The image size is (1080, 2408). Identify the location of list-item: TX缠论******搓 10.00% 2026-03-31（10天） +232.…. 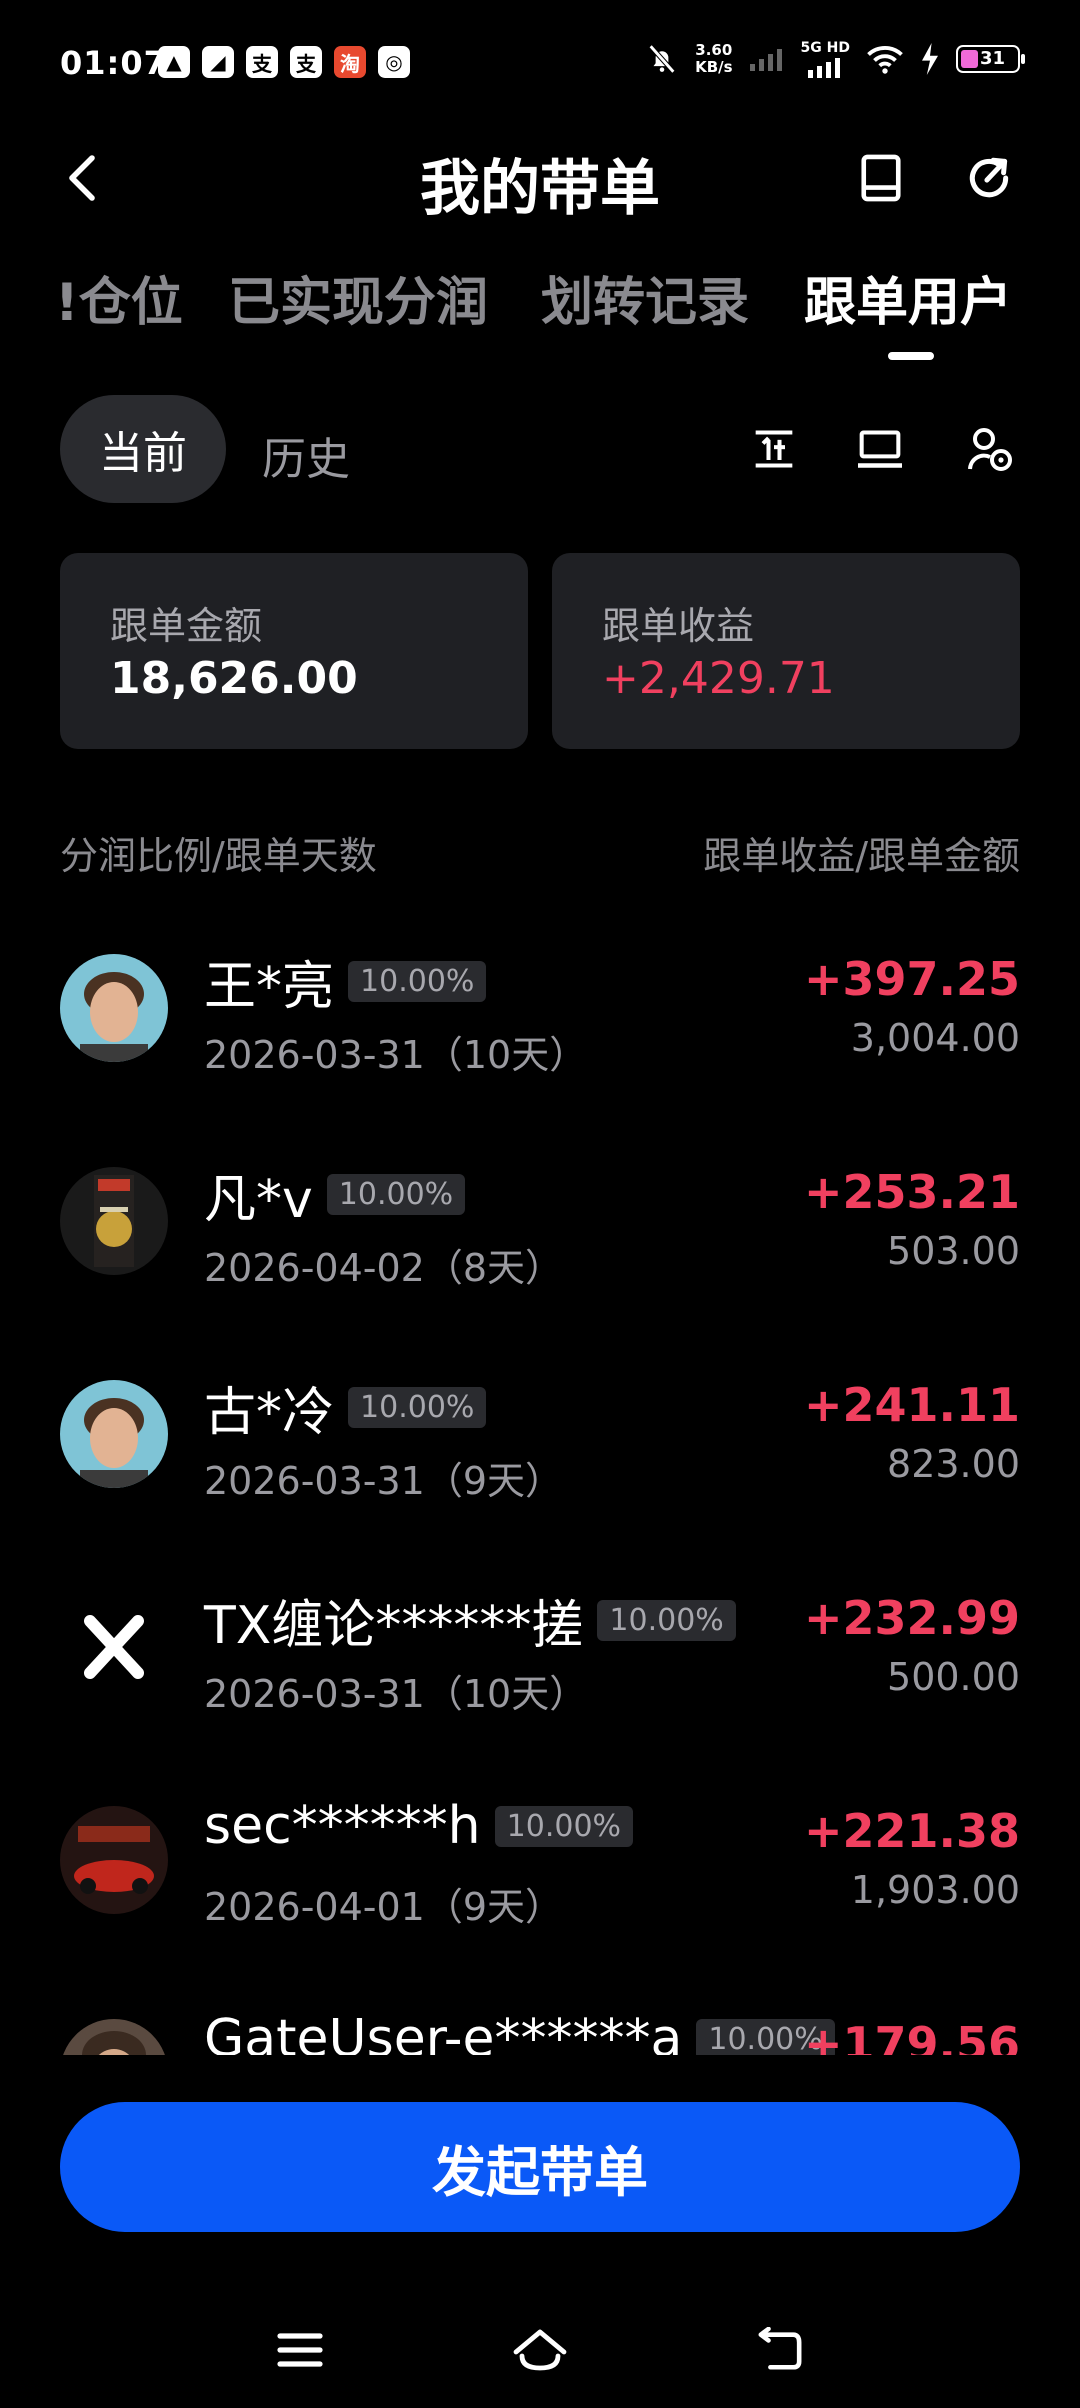
(540, 1655).